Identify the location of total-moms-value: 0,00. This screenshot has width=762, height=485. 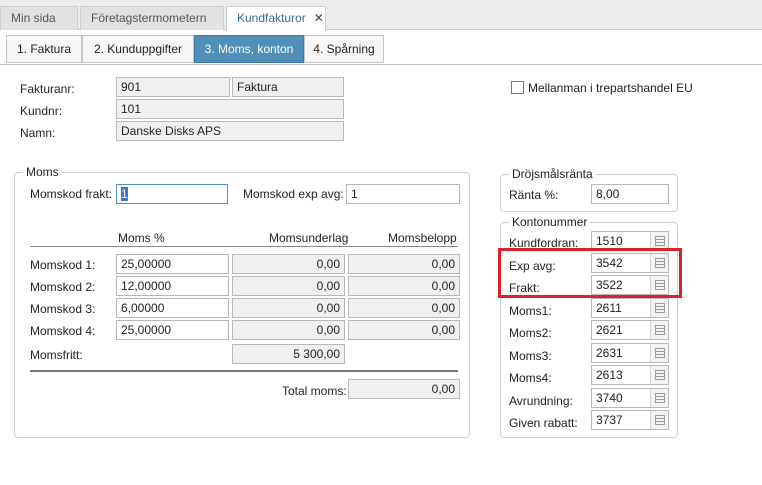
(404, 389).